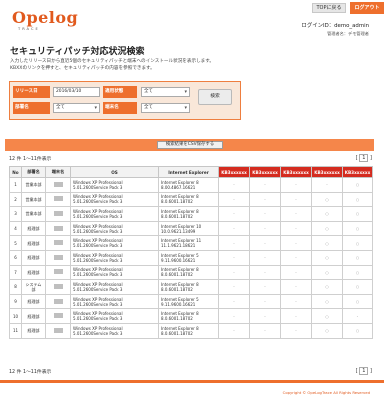 This screenshot has width=384, height=409. Describe the element at coordinates (188, 172) in the screenshot. I see `header-ie: Internet Explorer` at that location.